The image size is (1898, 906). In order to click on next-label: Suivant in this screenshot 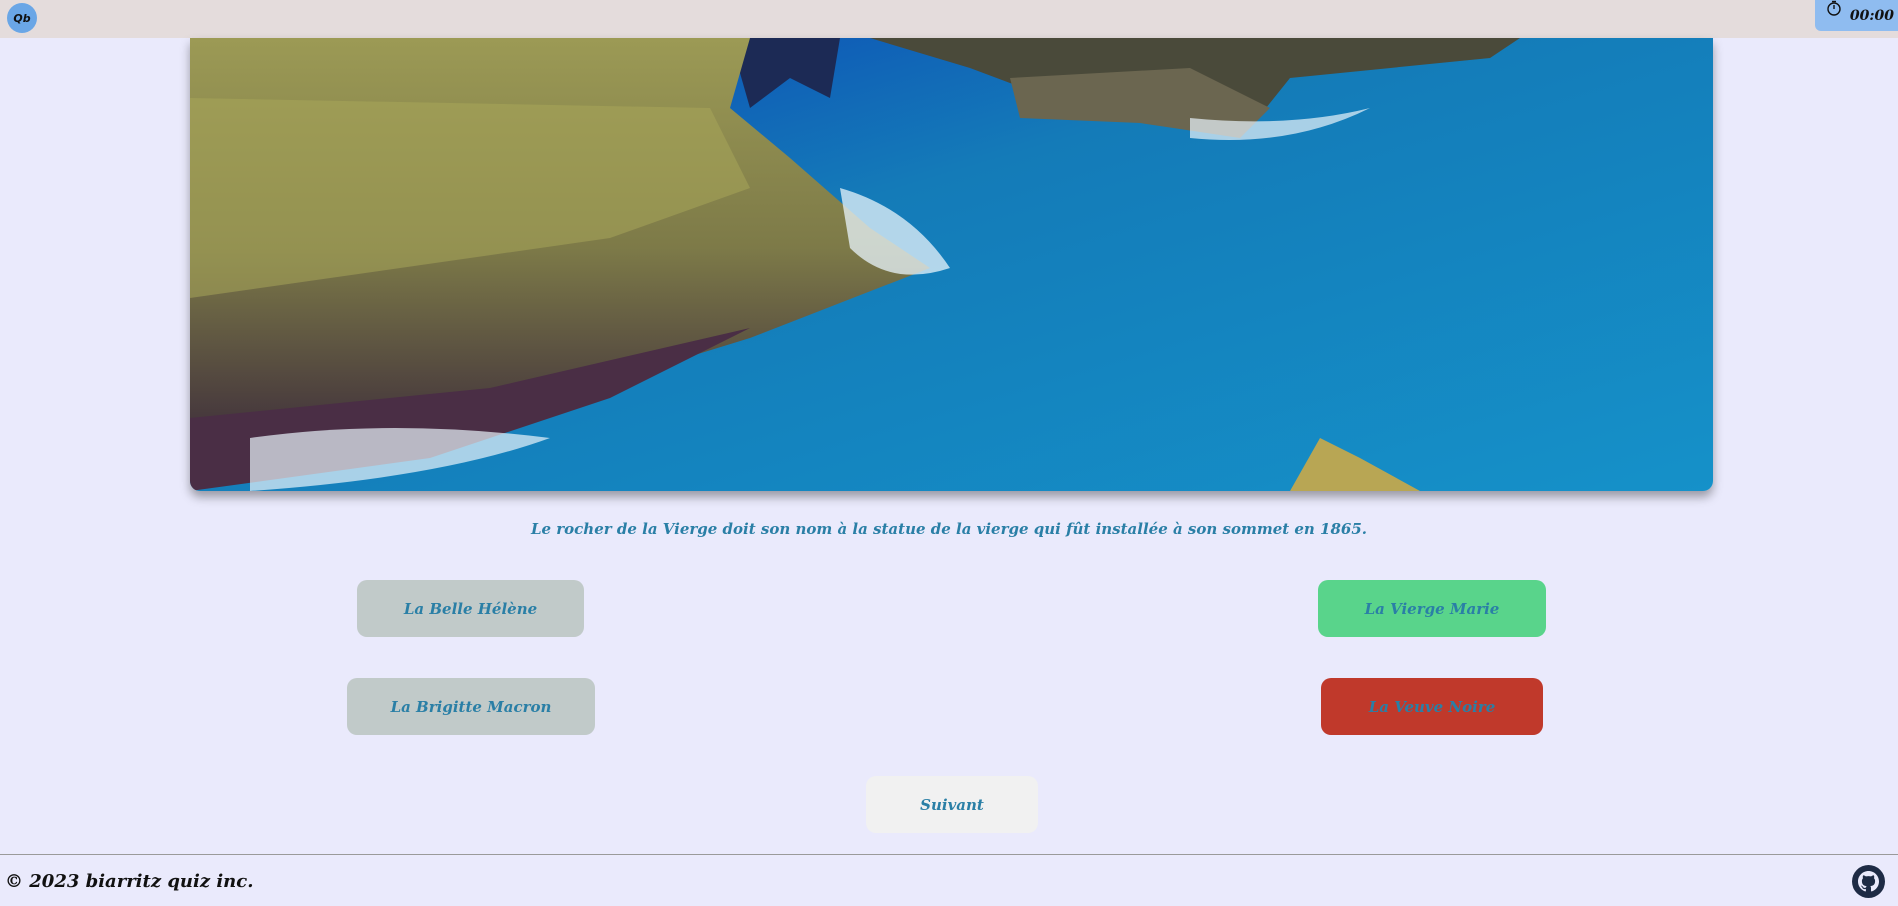, I will do `click(952, 804)`.